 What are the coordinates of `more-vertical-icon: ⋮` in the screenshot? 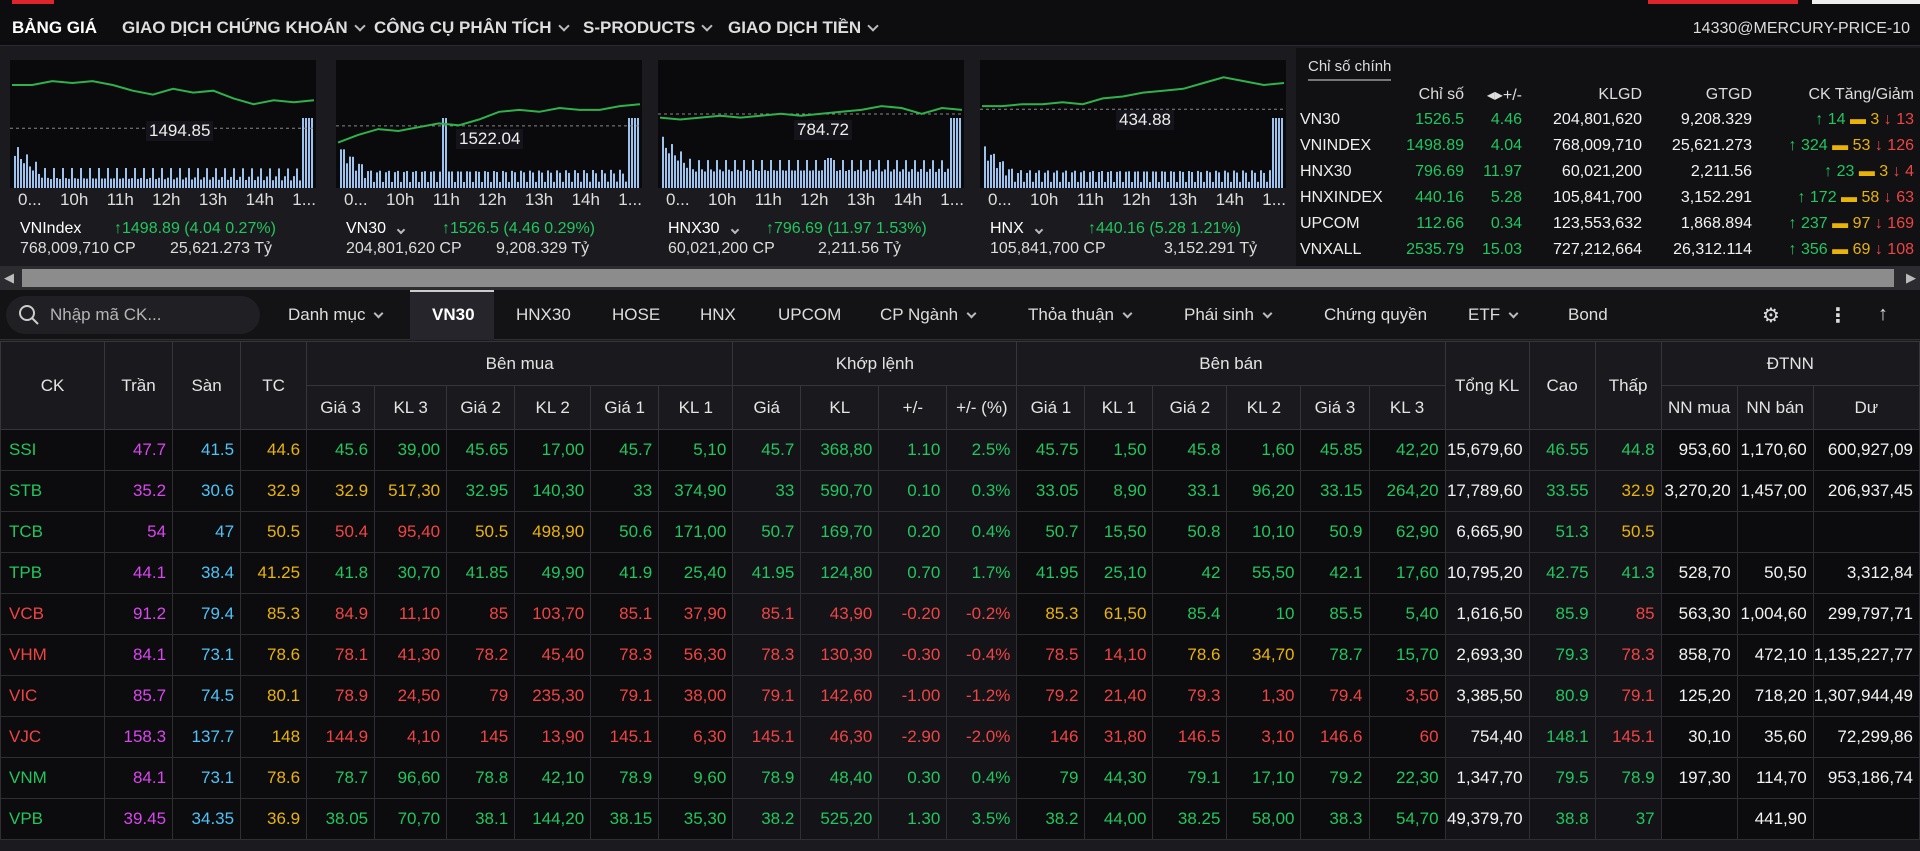 It's located at (1838, 315).